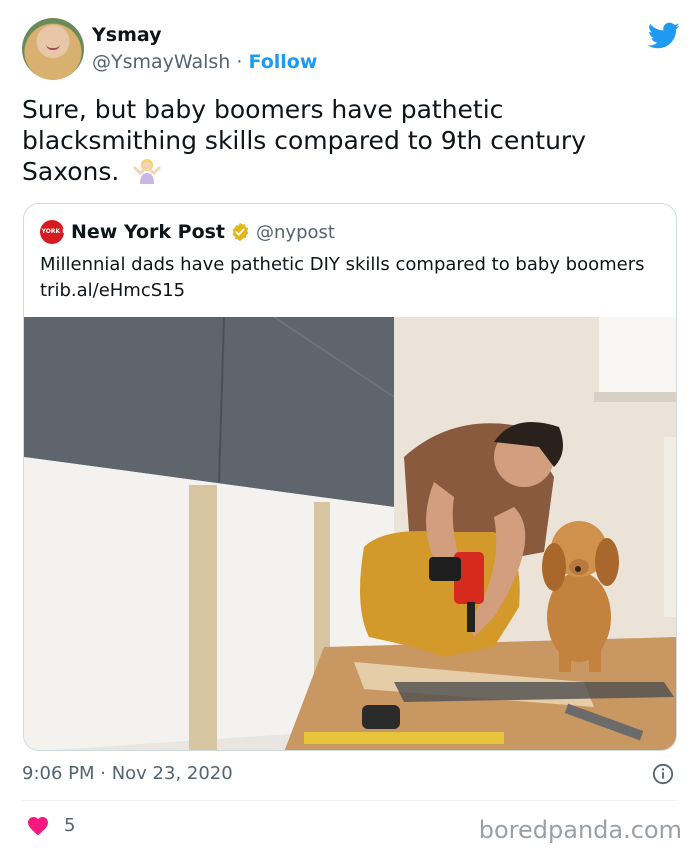 This screenshot has height=853, width=700. Describe the element at coordinates (70, 825) in the screenshot. I see `like-count: 5` at that location.